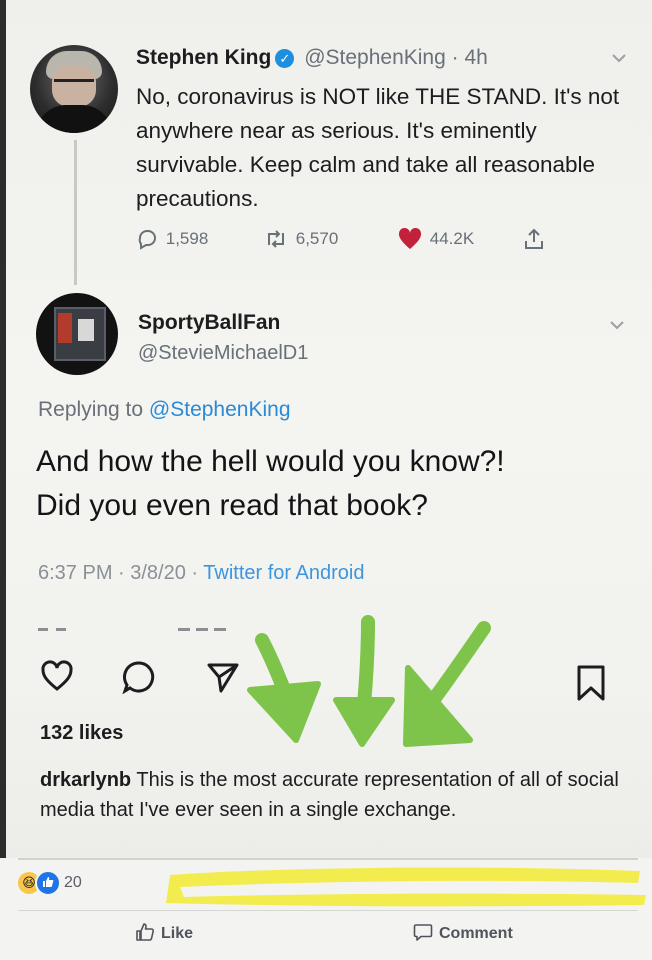 This screenshot has width=652, height=960. Describe the element at coordinates (276, 238) in the screenshot. I see `retweet-icon` at that location.